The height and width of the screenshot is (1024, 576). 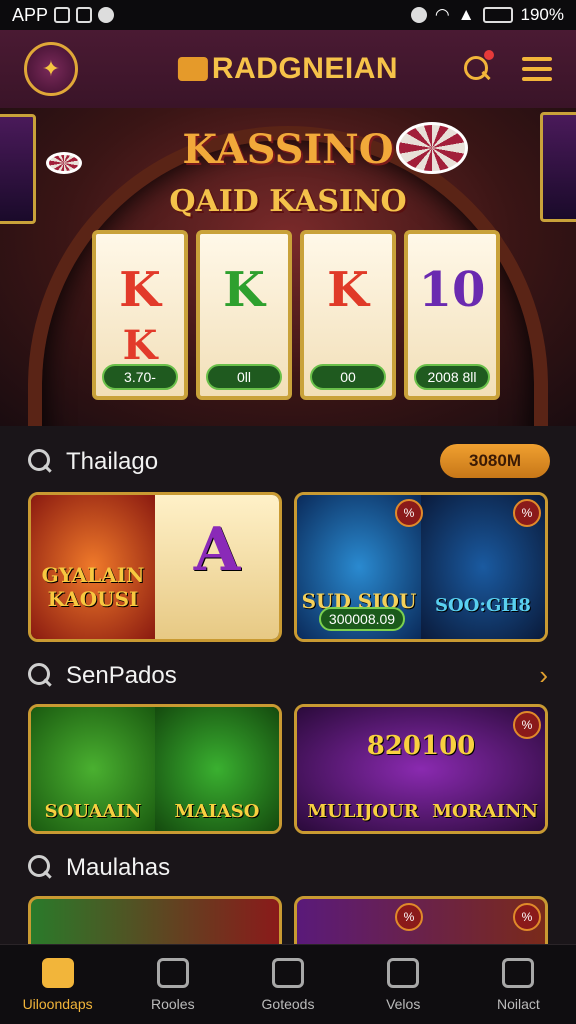 I want to click on game-card: SOUAAIN MAIASO, so click(x=155, y=769).